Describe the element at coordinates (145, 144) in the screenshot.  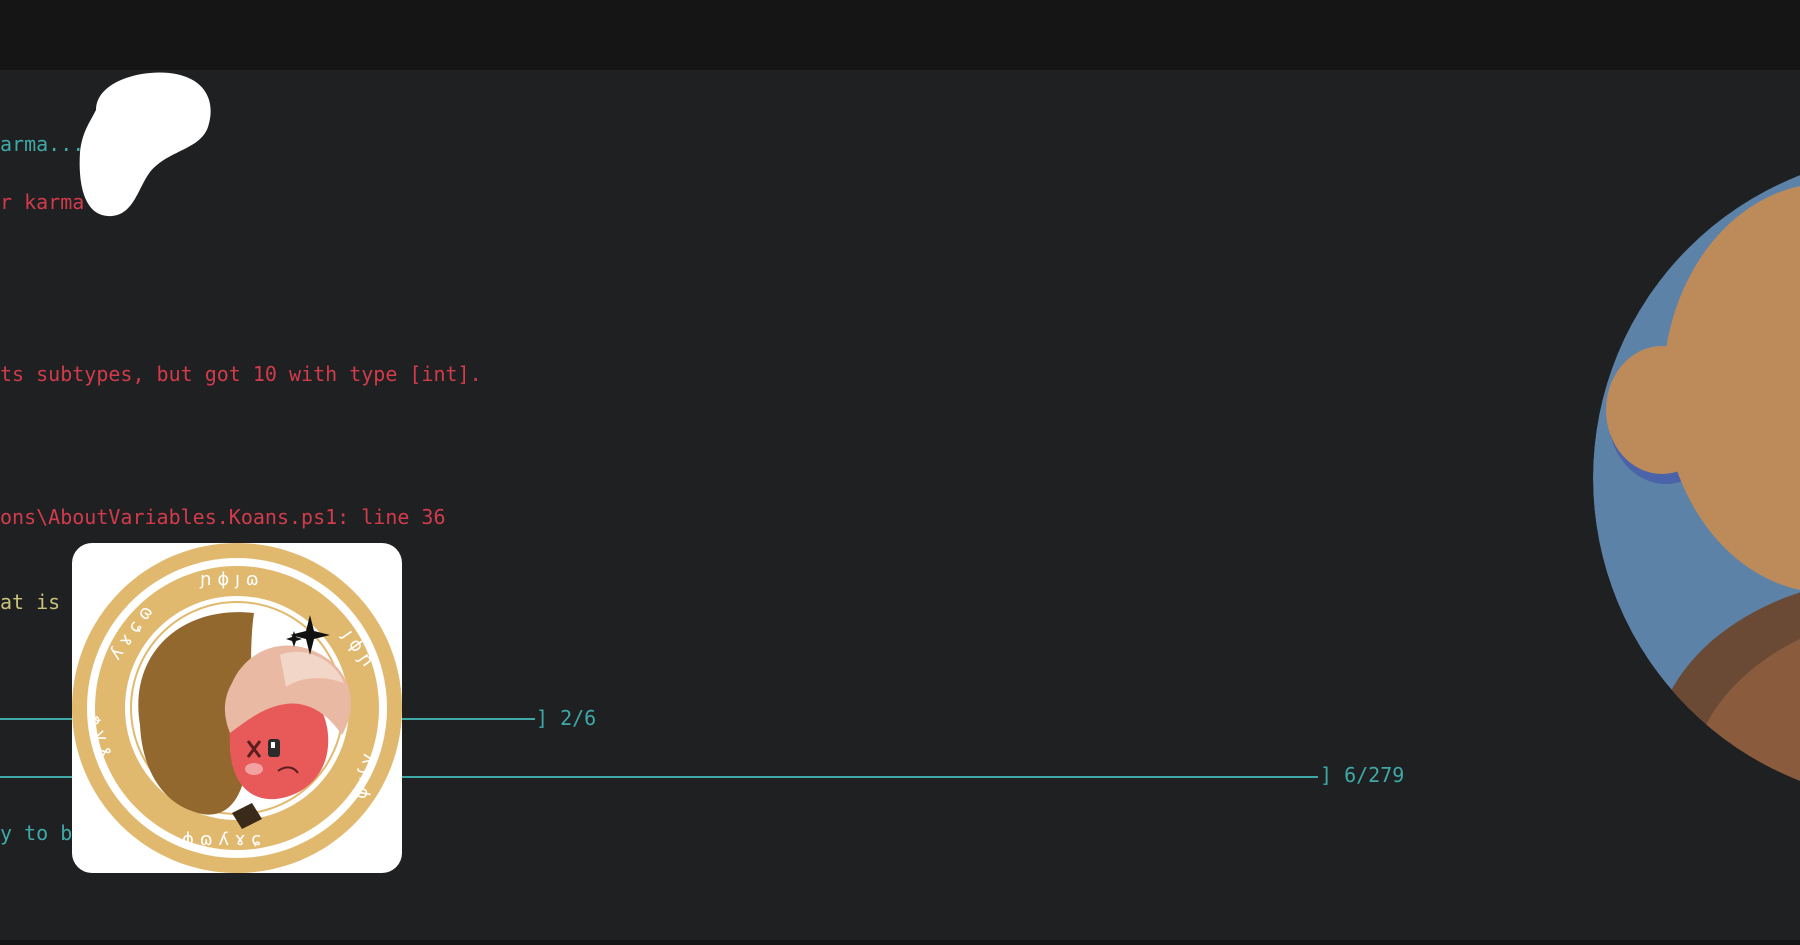
I see `patreon-blob-icon` at that location.